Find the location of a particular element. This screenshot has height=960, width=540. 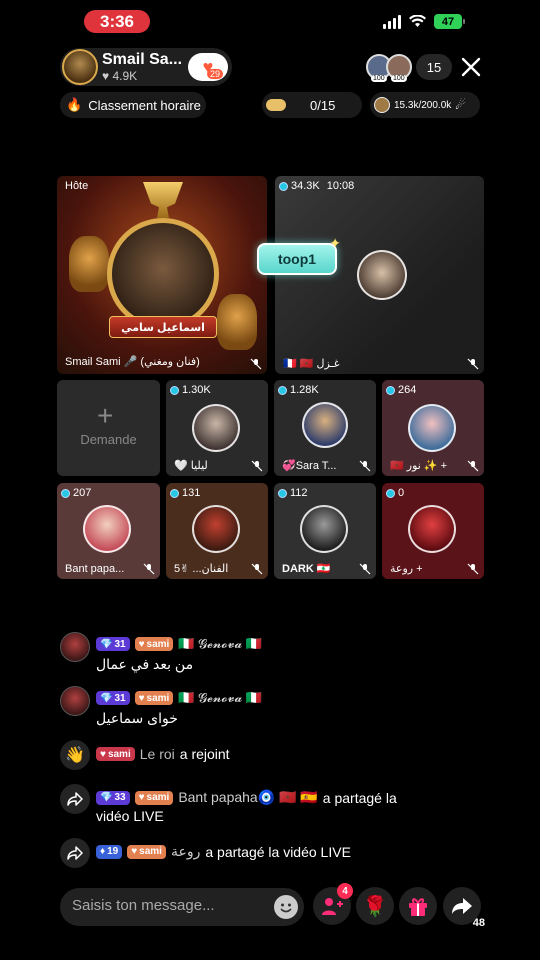

share-username: Bant papaha🧿 🇲🇦 🇪🇸 is located at coordinates (247, 797).